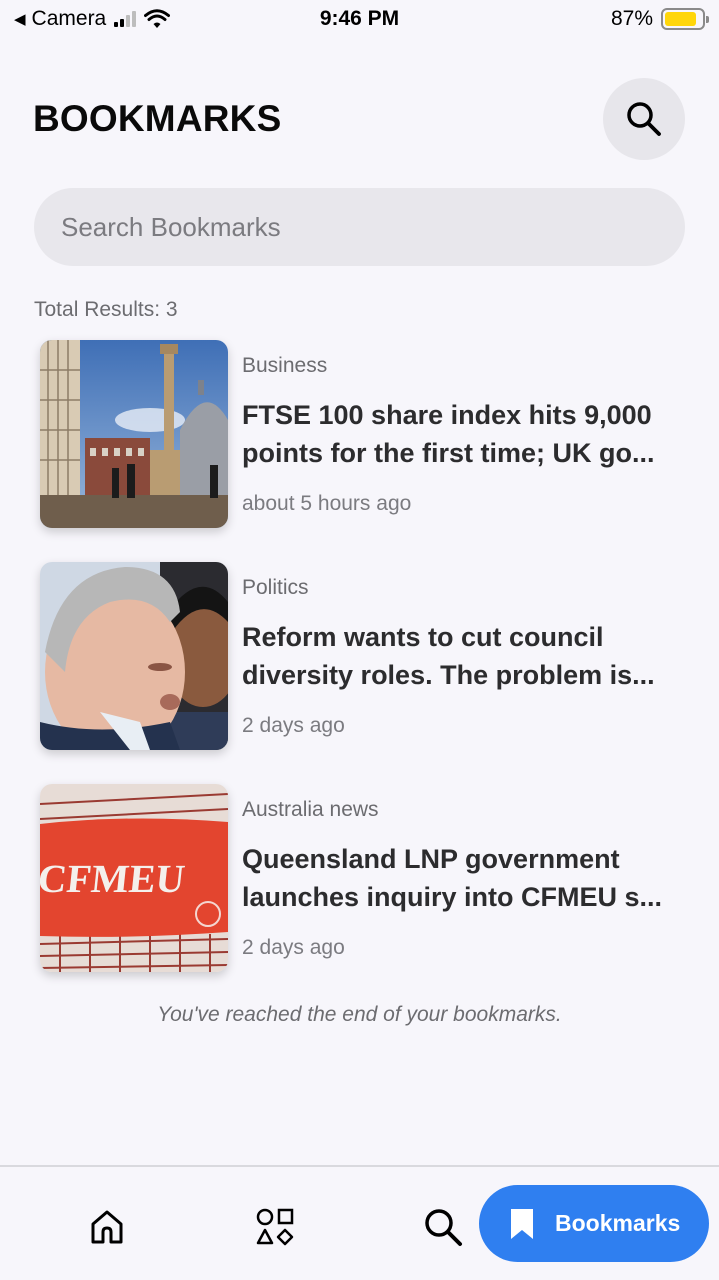 The width and height of the screenshot is (719, 1280). I want to click on nav-home-button, so click(107, 1227).